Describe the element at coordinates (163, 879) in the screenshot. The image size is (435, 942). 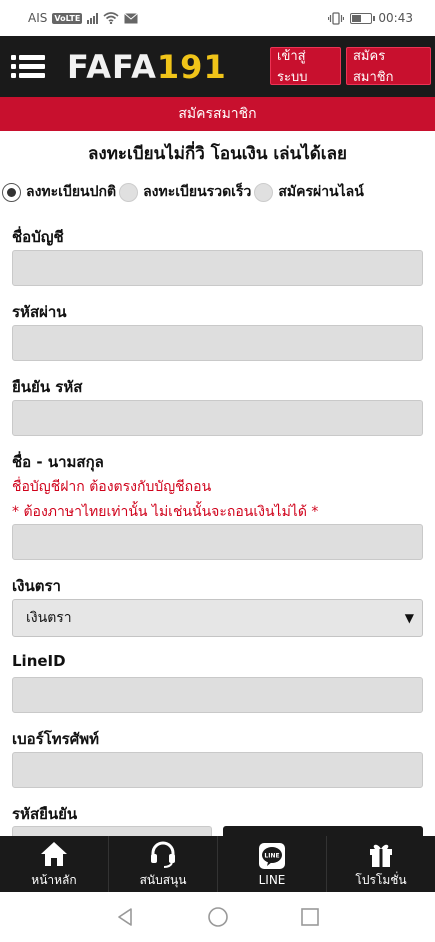
I see `nav-support-label: สนับสนุน` at that location.